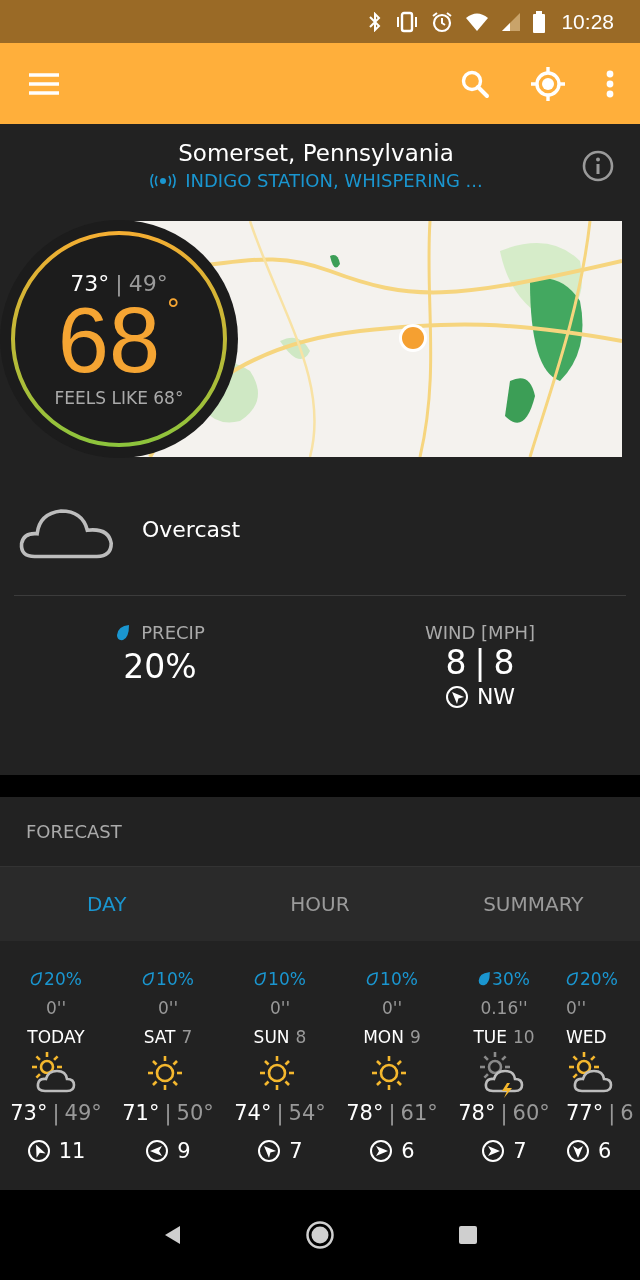 The height and width of the screenshot is (1280, 640). What do you see at coordinates (504, 662) in the screenshot?
I see `wind-gust: 8` at bounding box center [504, 662].